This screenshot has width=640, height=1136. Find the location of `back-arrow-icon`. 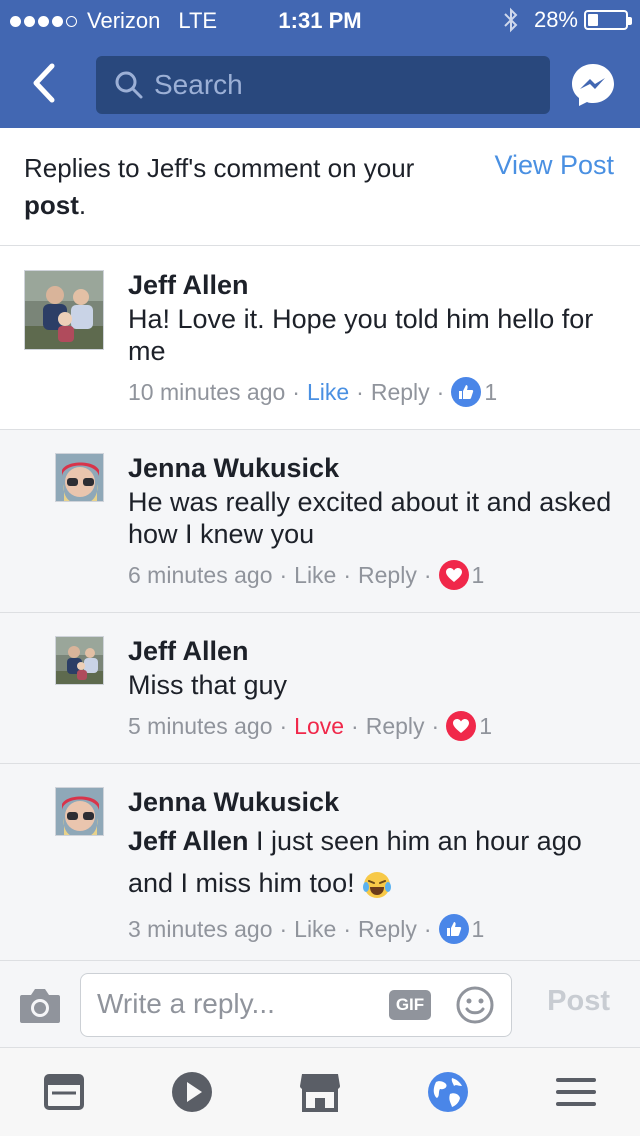

back-arrow-icon is located at coordinates (45, 83).